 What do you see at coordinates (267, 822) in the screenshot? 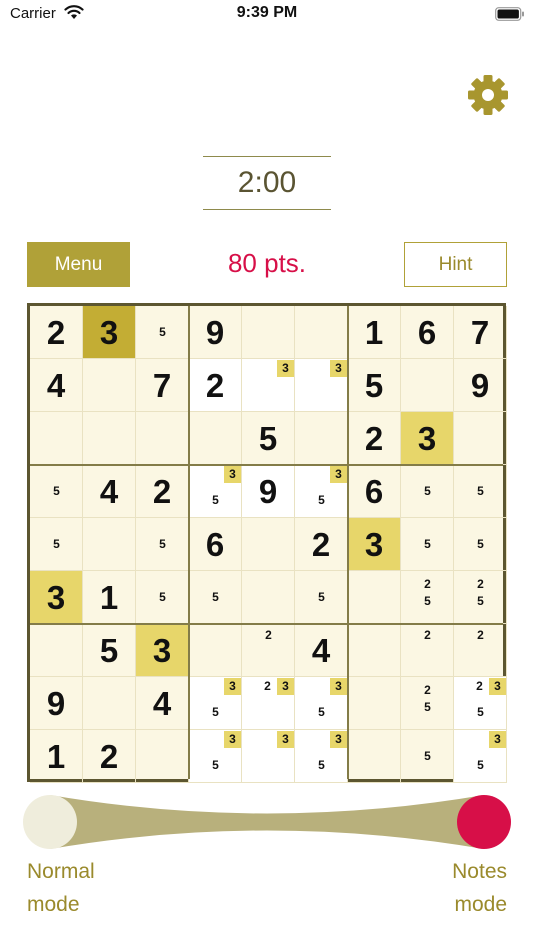
I see `mode-toggle` at bounding box center [267, 822].